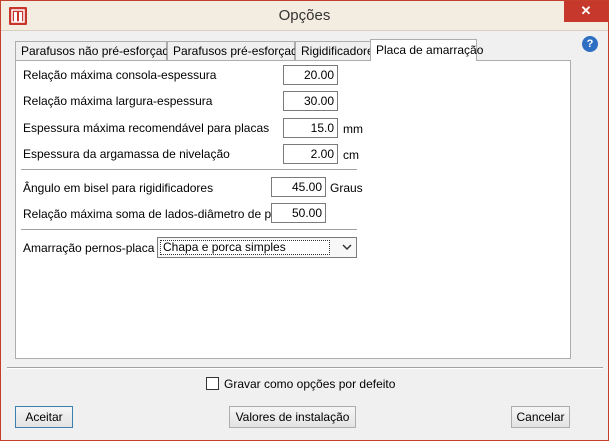 Image resolution: width=609 pixels, height=441 pixels. Describe the element at coordinates (101, 51) in the screenshot. I see `tab-label: Parafusos não pré-esforçados` at that location.